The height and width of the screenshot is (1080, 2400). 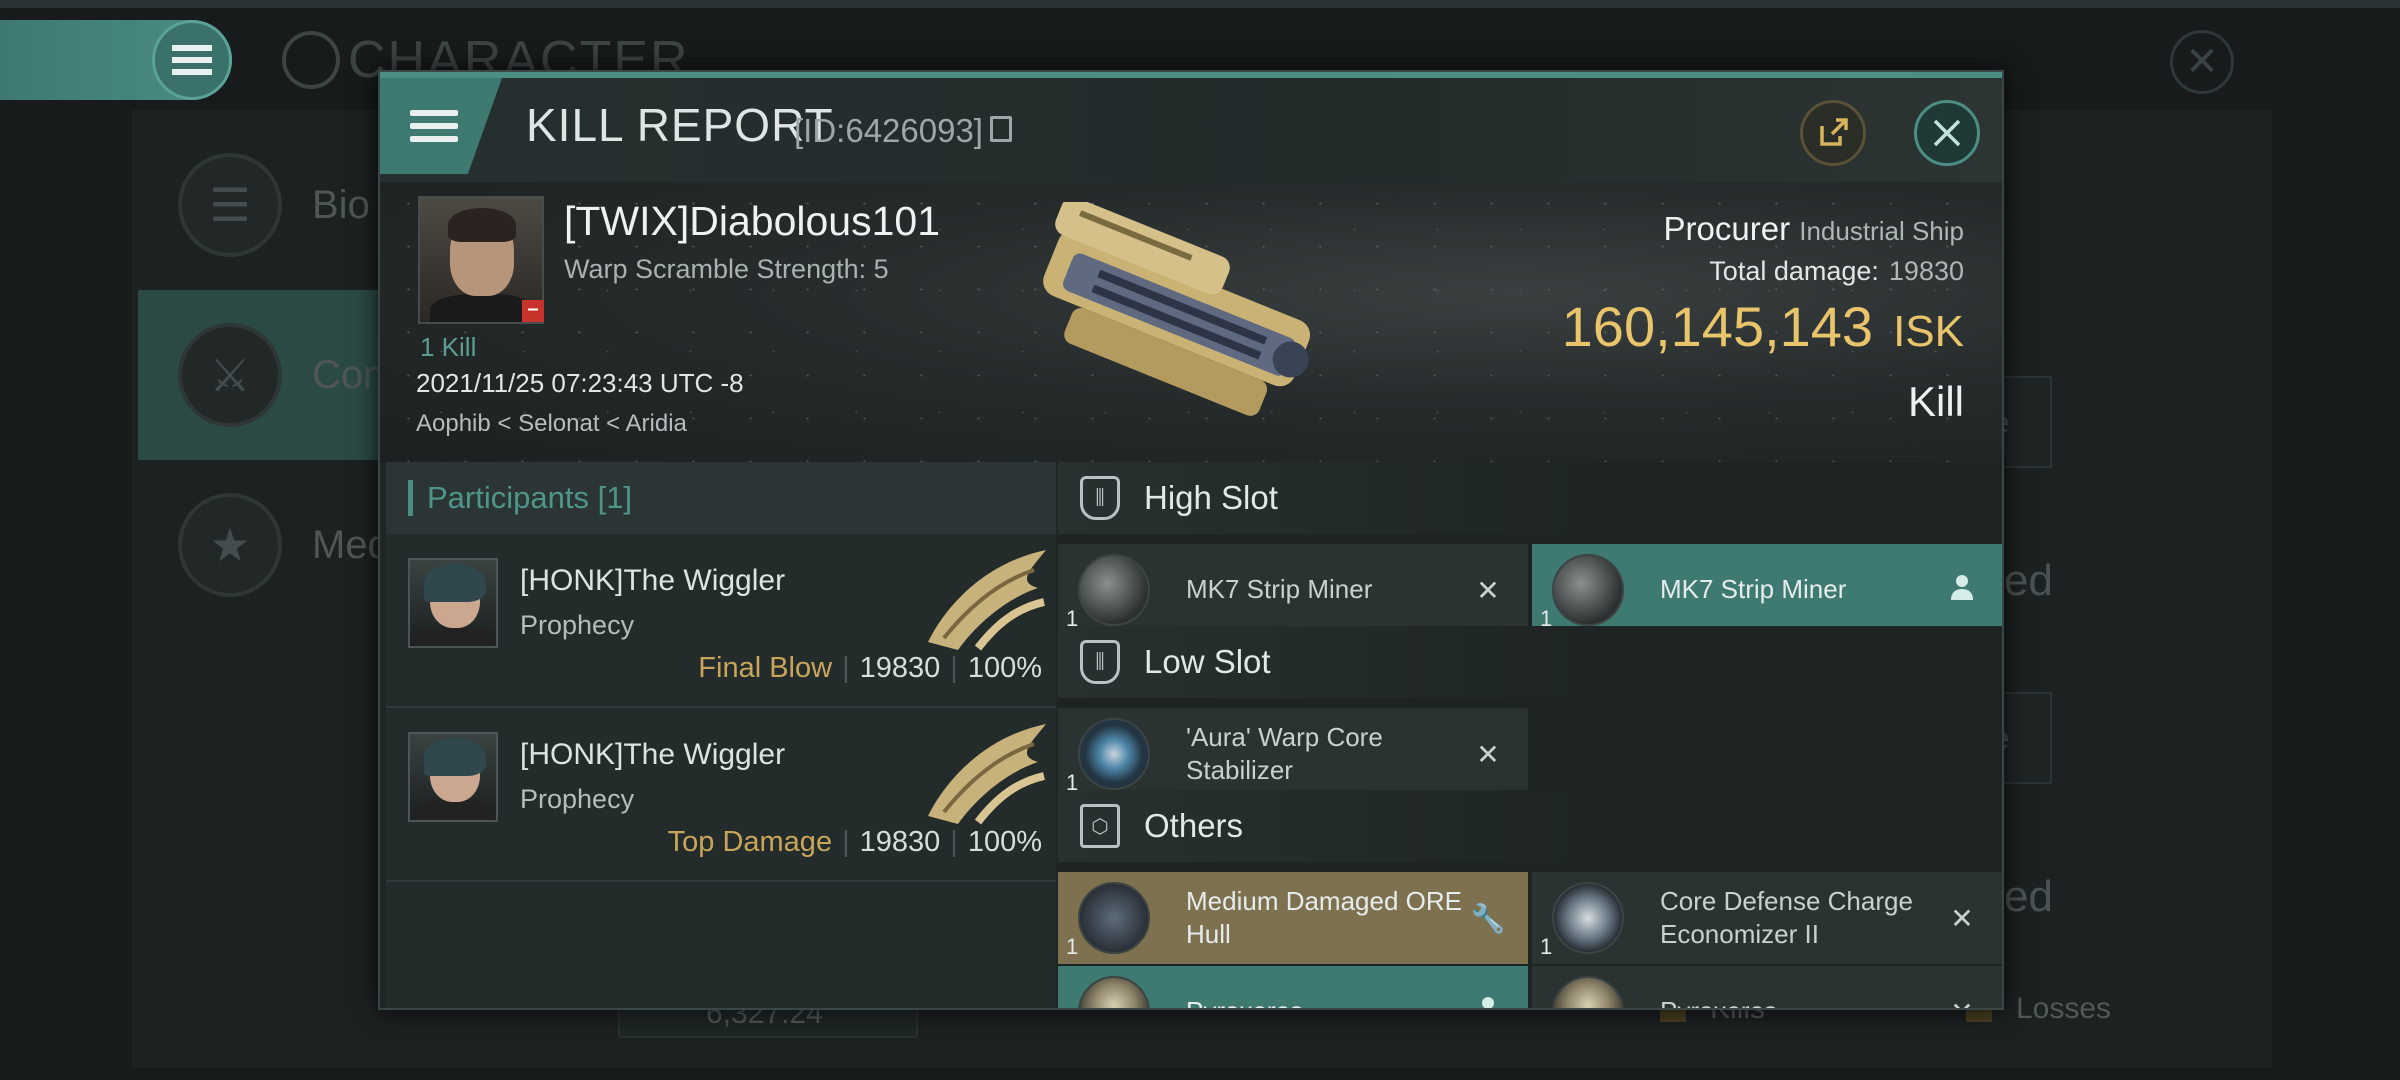 I want to click on charge-economizer-icon: 1, so click(x=1582, y=920).